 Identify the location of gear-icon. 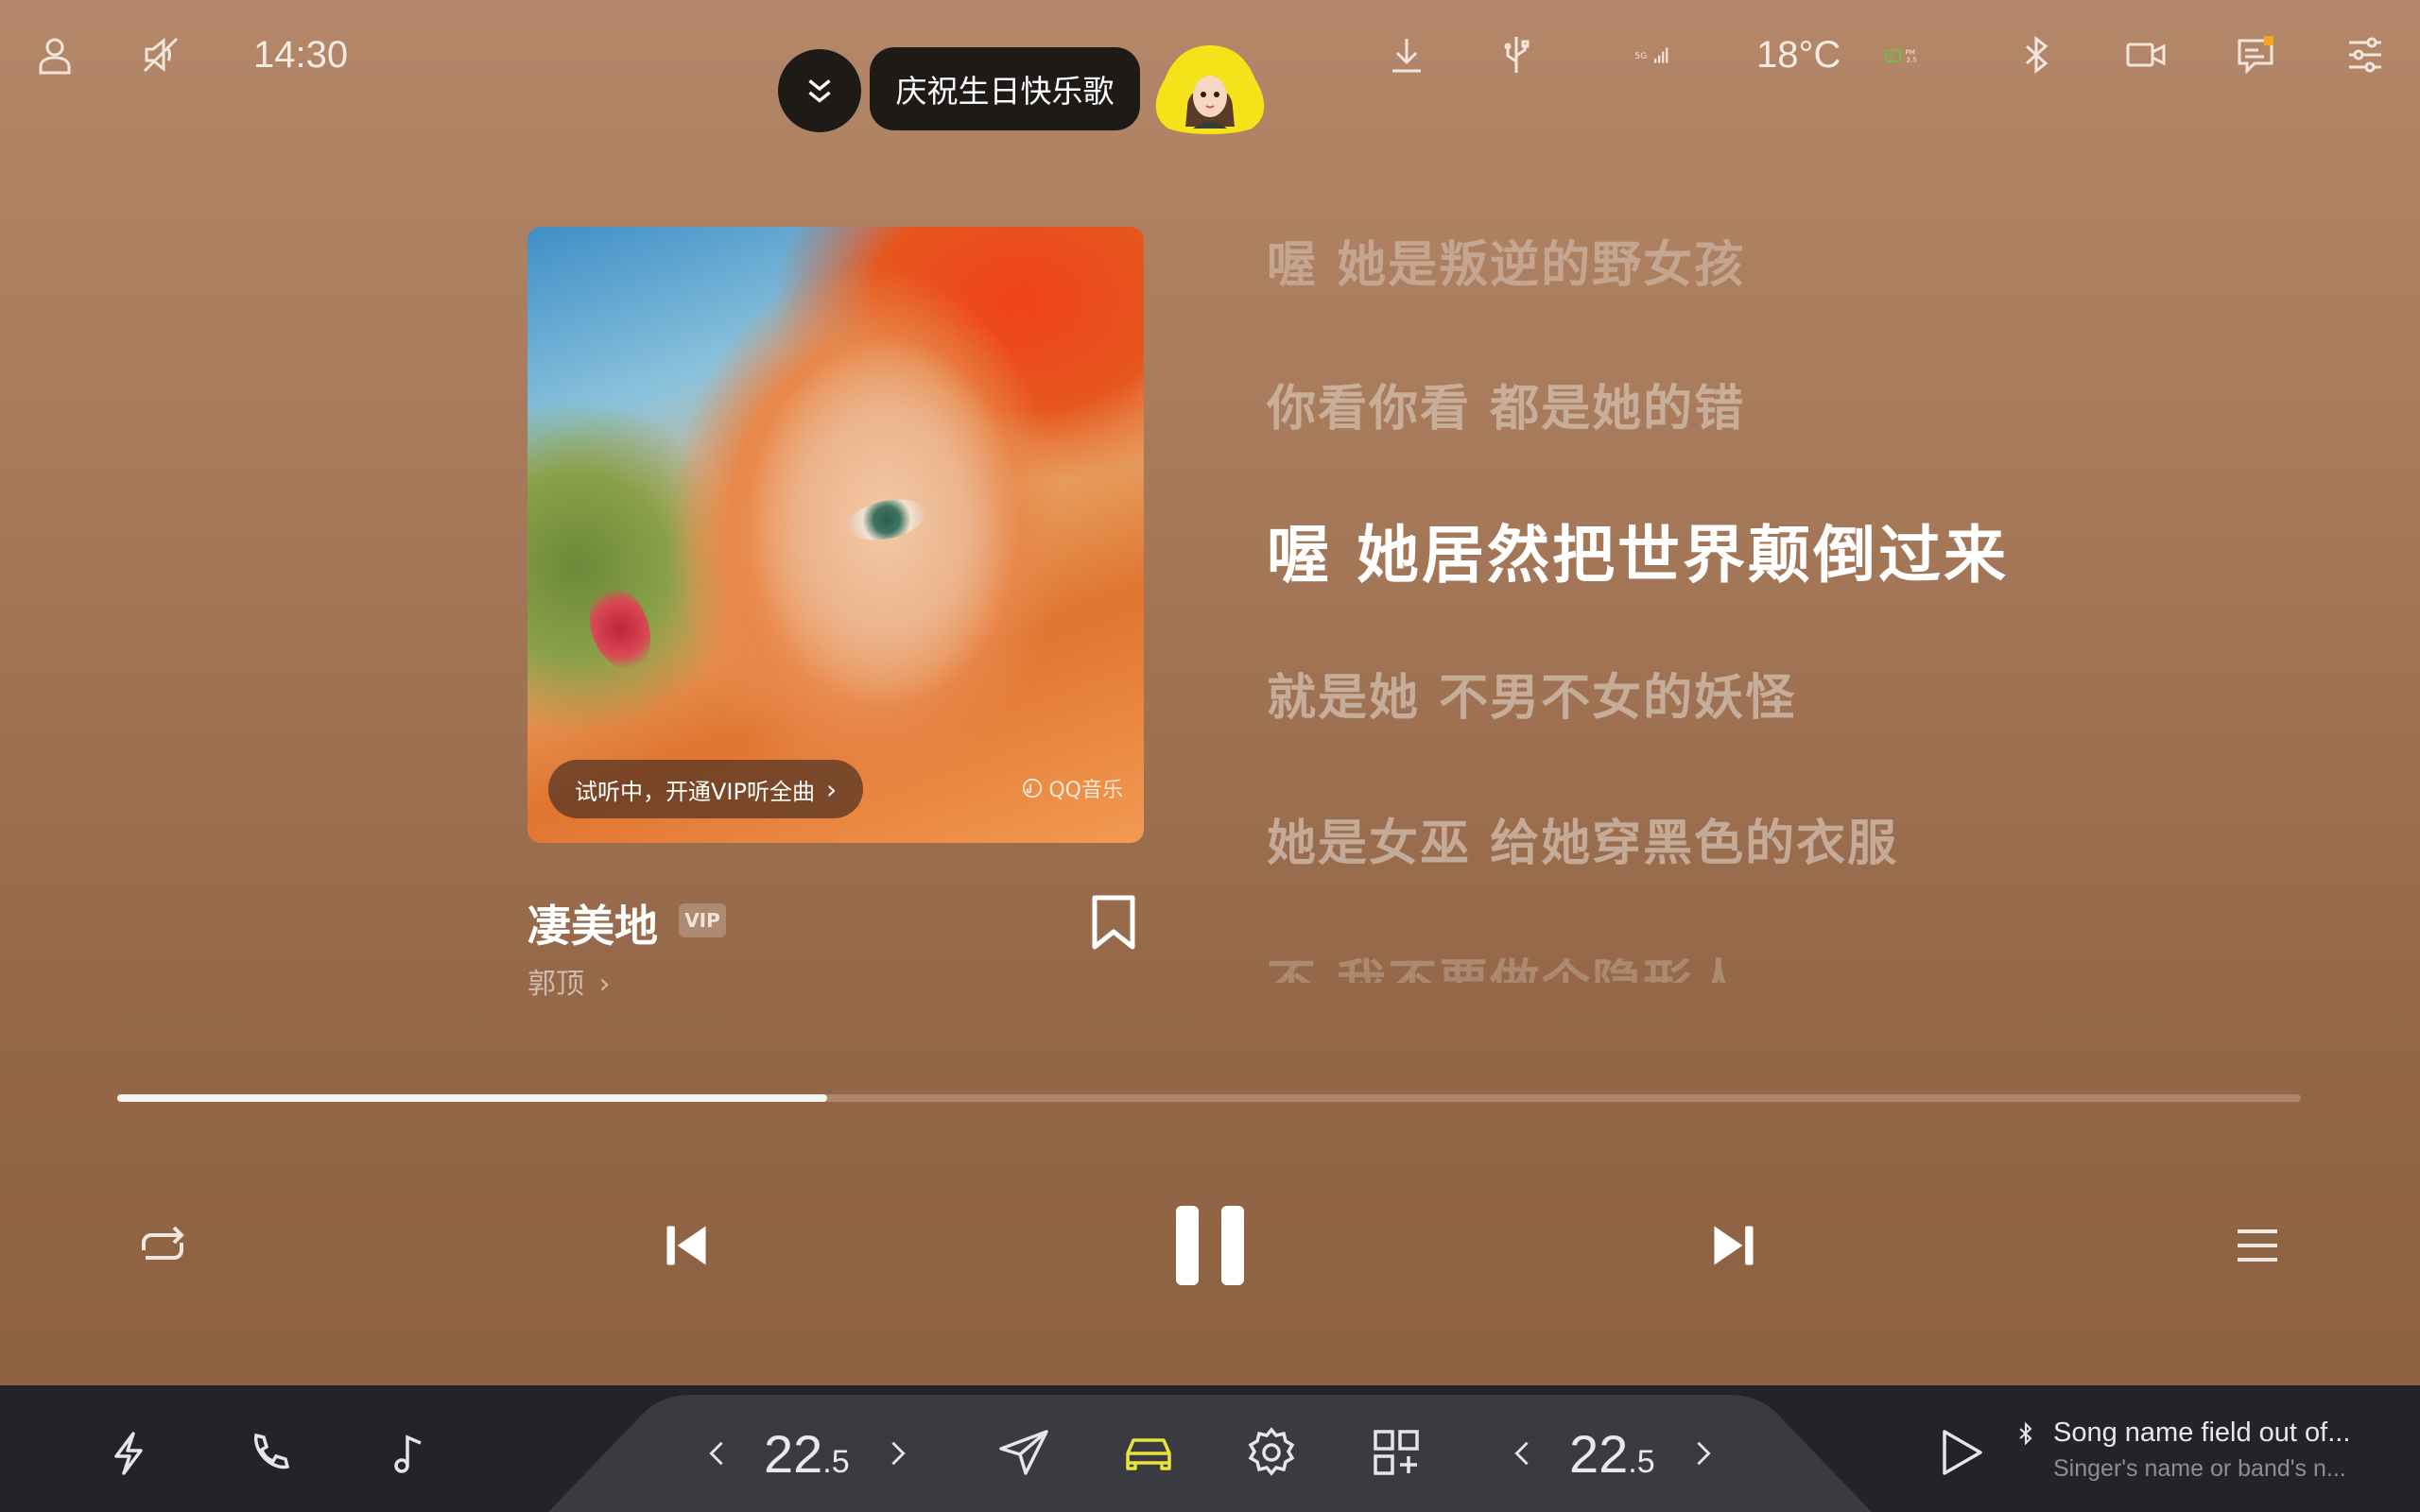
(1271, 1452).